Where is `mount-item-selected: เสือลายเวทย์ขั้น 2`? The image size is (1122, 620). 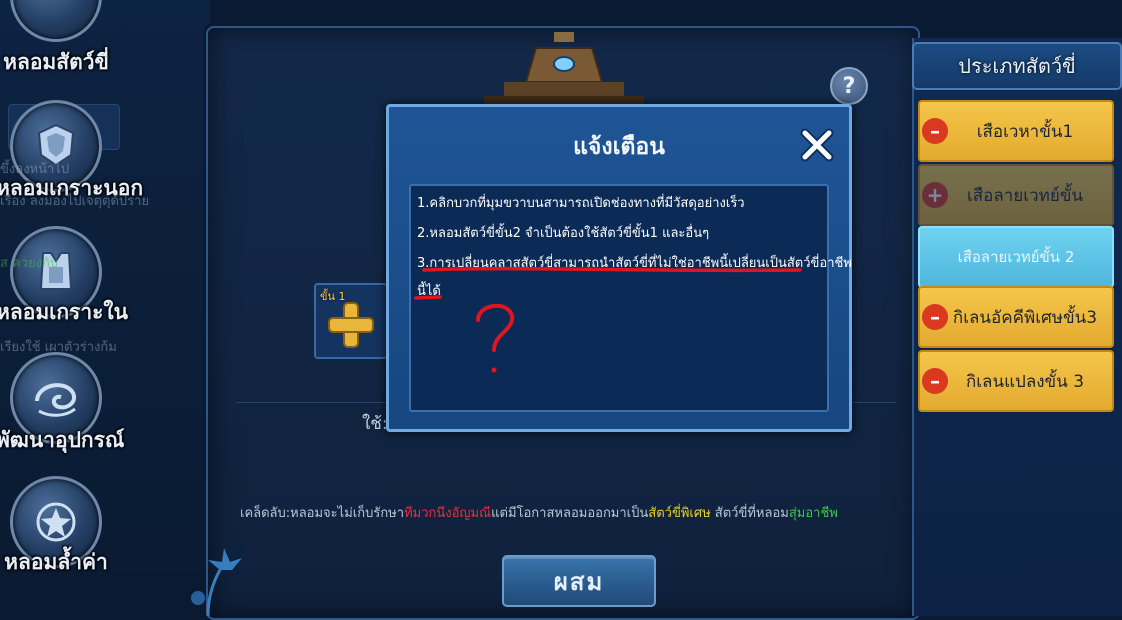
mount-item-selected: เสือลายเวทย์ขั้น 2 is located at coordinates (1016, 257).